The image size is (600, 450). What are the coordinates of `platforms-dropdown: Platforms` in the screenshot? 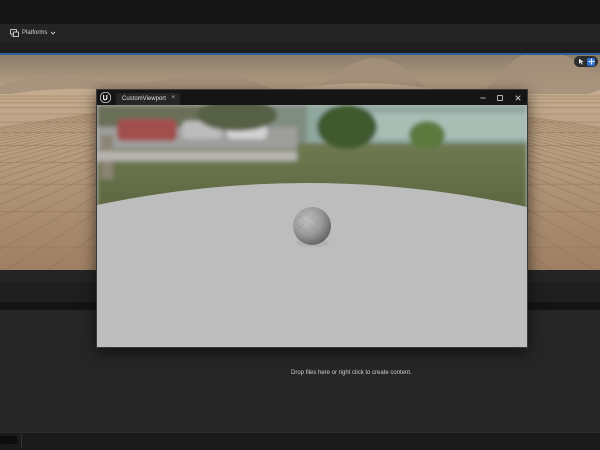 It's located at (33, 33).